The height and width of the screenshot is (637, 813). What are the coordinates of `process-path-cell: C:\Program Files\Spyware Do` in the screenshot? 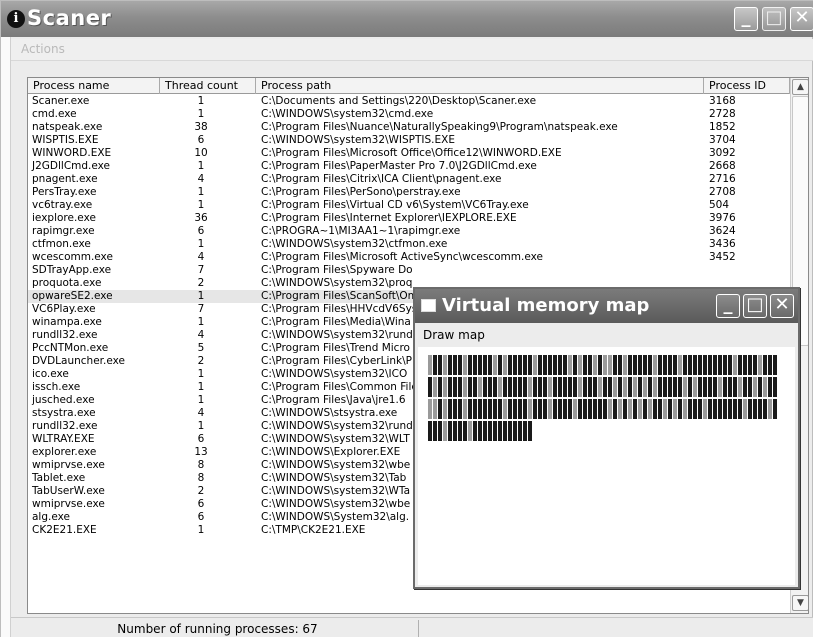 It's located at (337, 270).